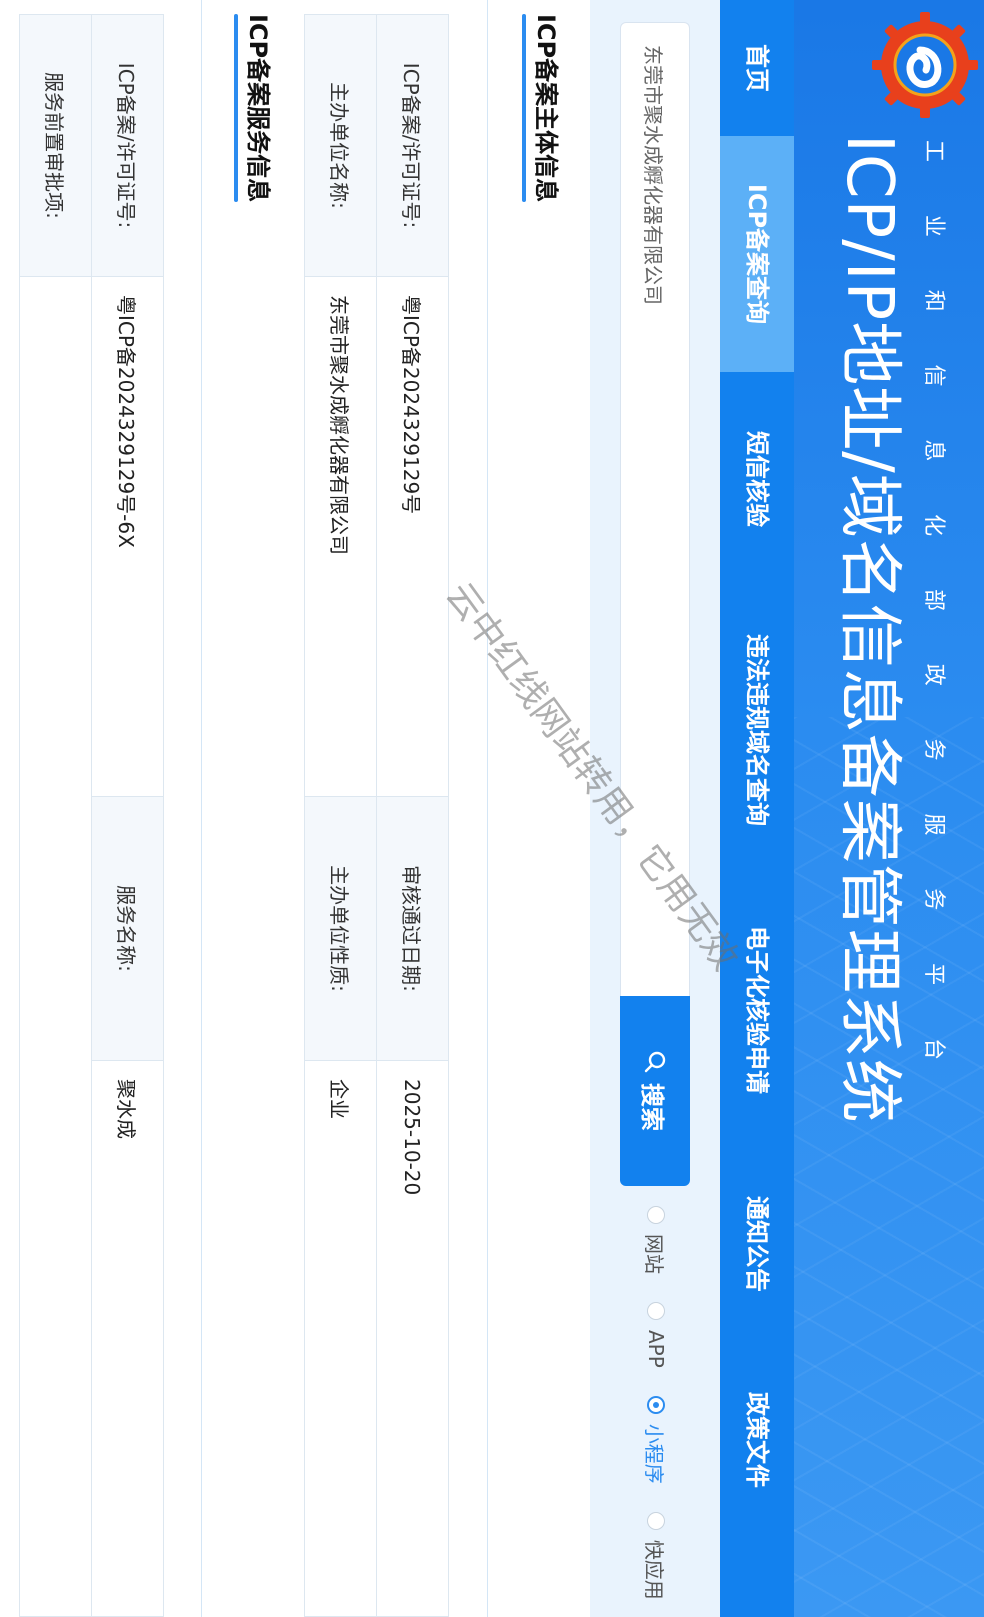 The width and height of the screenshot is (984, 1617). What do you see at coordinates (933, 1048) in the screenshot?
I see `org-name-char: 台` at bounding box center [933, 1048].